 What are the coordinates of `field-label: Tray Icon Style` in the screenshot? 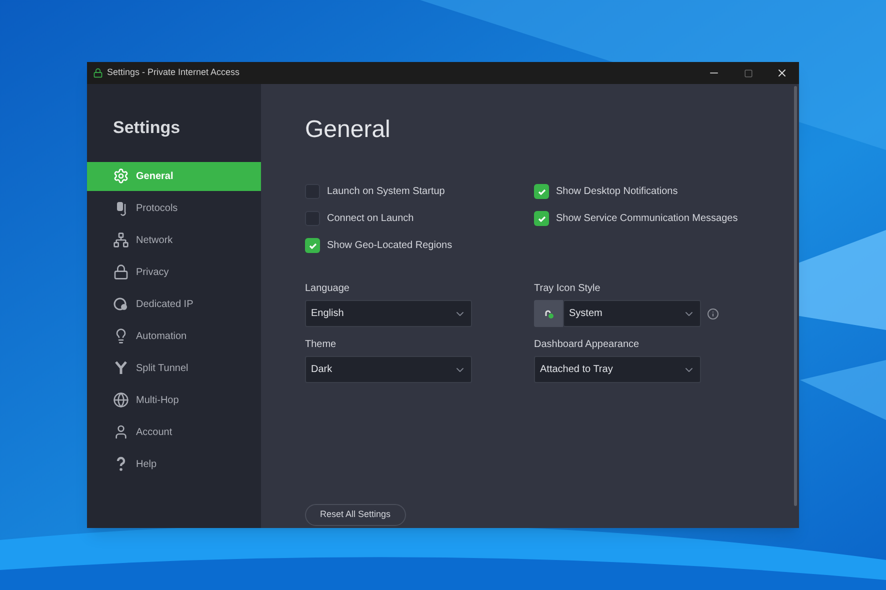 It's located at (568, 289).